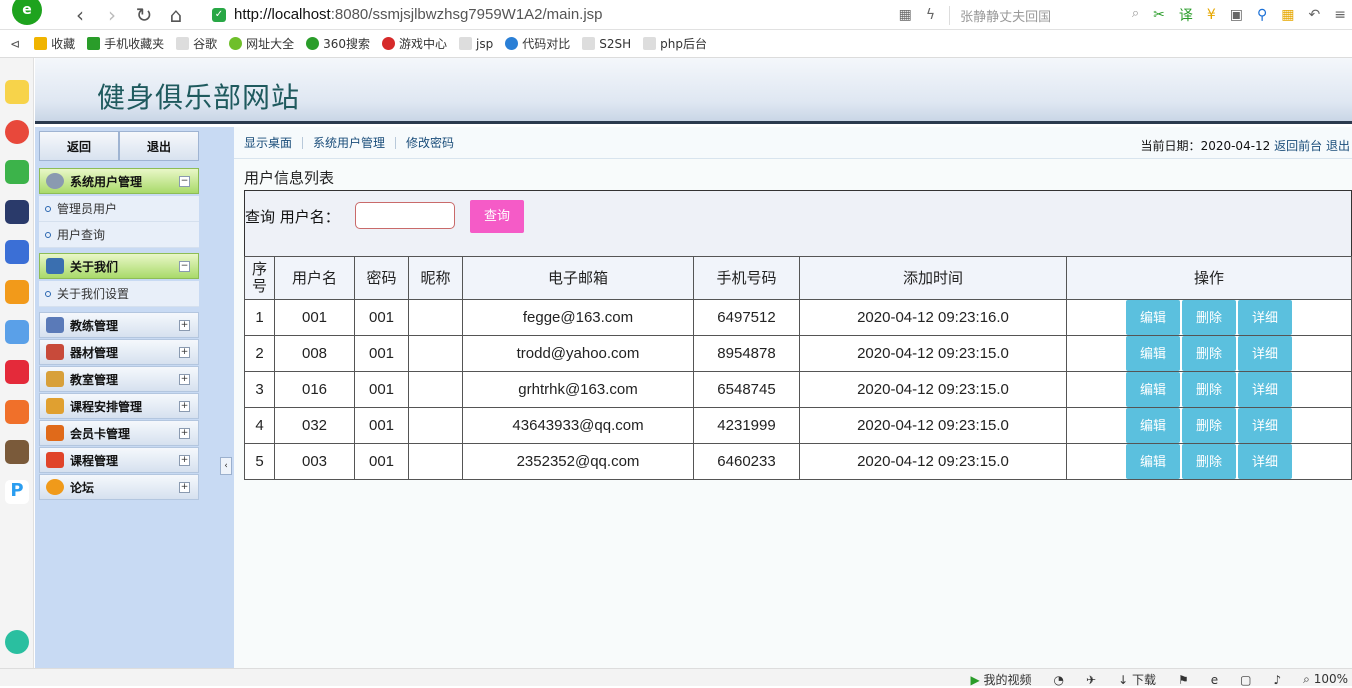  What do you see at coordinates (497, 216) in the screenshot?
I see `search-button: 查询` at bounding box center [497, 216].